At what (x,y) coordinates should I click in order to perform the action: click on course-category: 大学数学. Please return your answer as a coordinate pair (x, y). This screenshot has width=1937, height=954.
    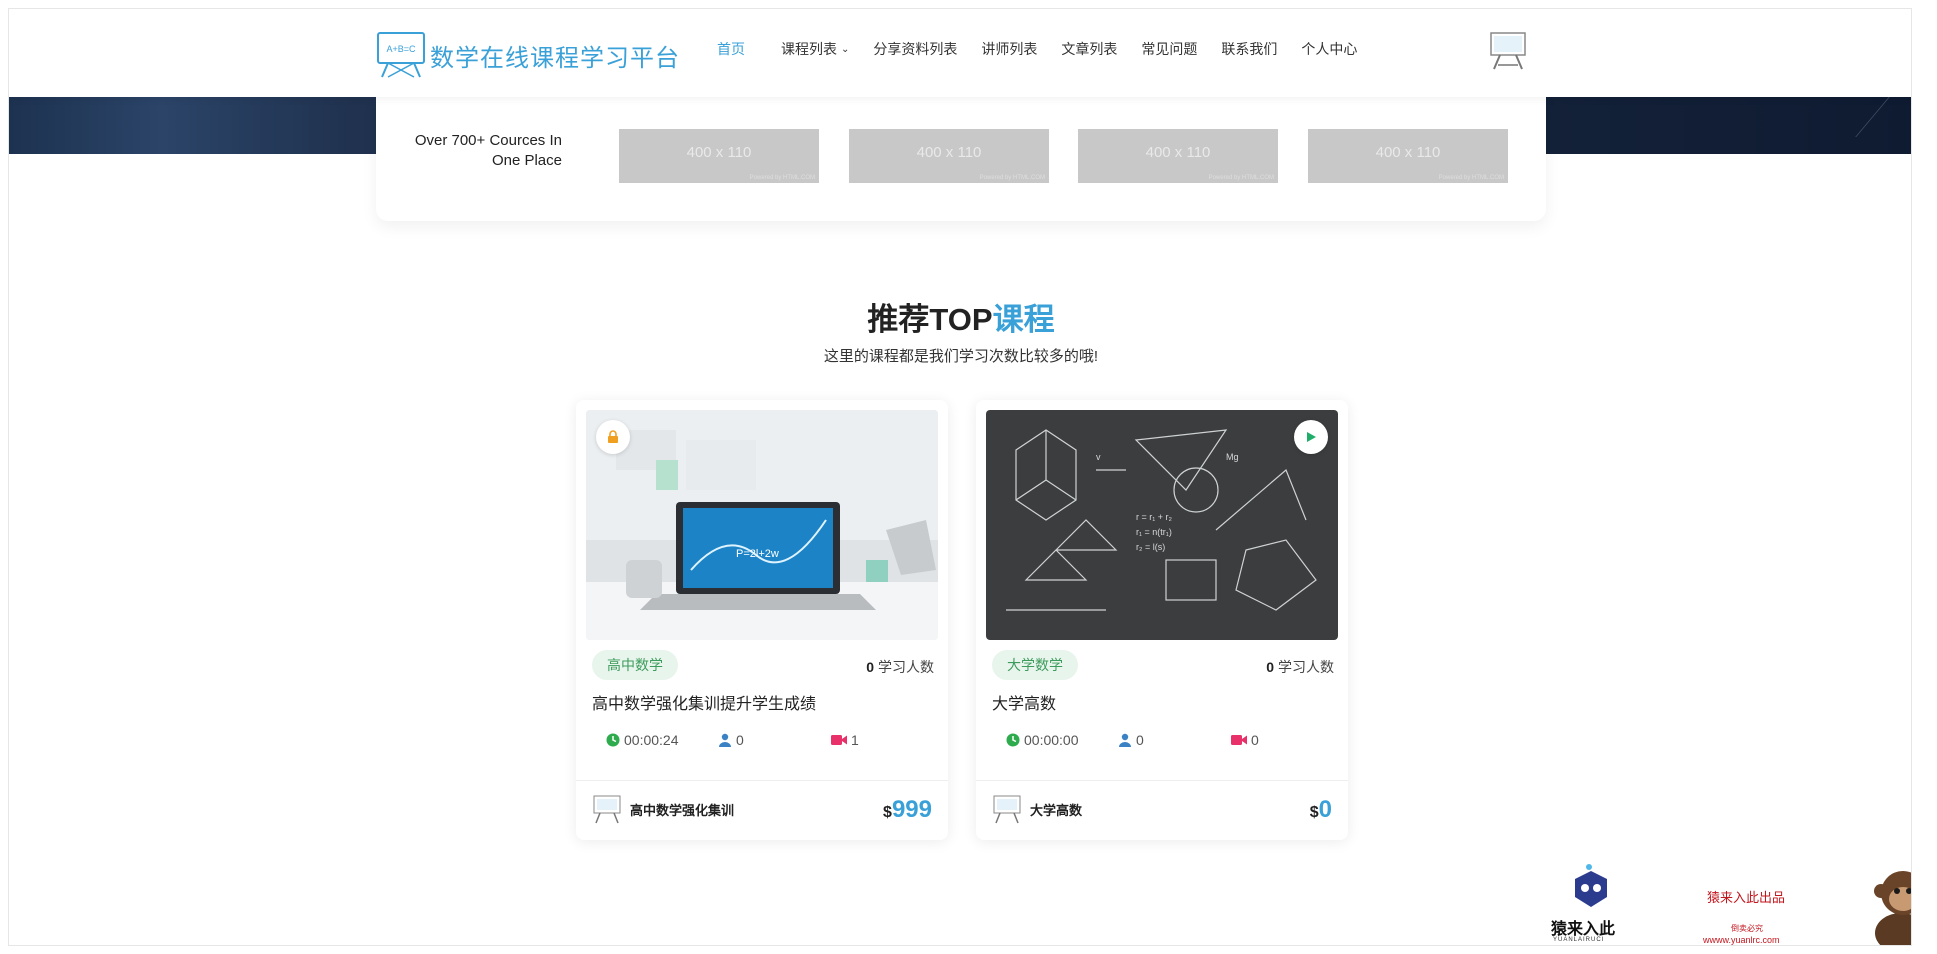
    Looking at the image, I should click on (1035, 665).